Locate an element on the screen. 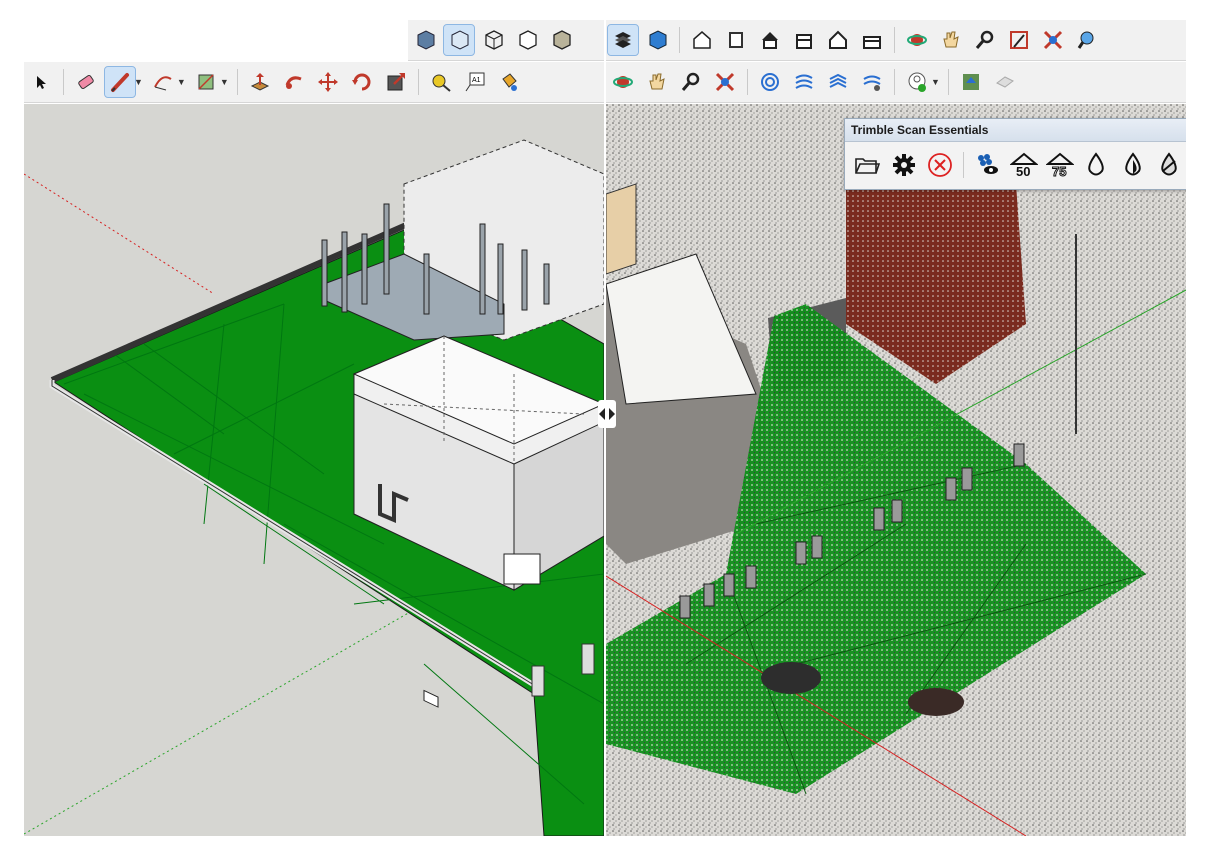 This screenshot has width=1212, height=862. point-size-50-icon: 50 is located at coordinates (1023, 165).